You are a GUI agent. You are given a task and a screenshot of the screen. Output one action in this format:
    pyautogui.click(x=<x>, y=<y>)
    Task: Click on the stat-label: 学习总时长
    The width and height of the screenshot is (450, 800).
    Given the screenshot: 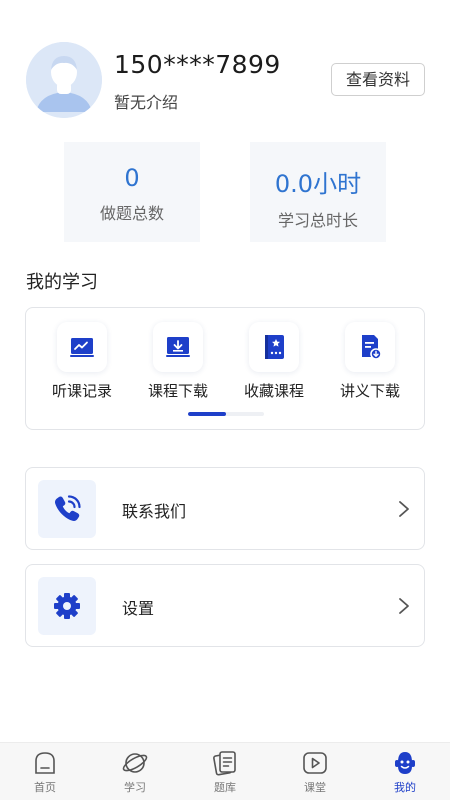 What is the action you would take?
    pyautogui.click(x=317, y=220)
    